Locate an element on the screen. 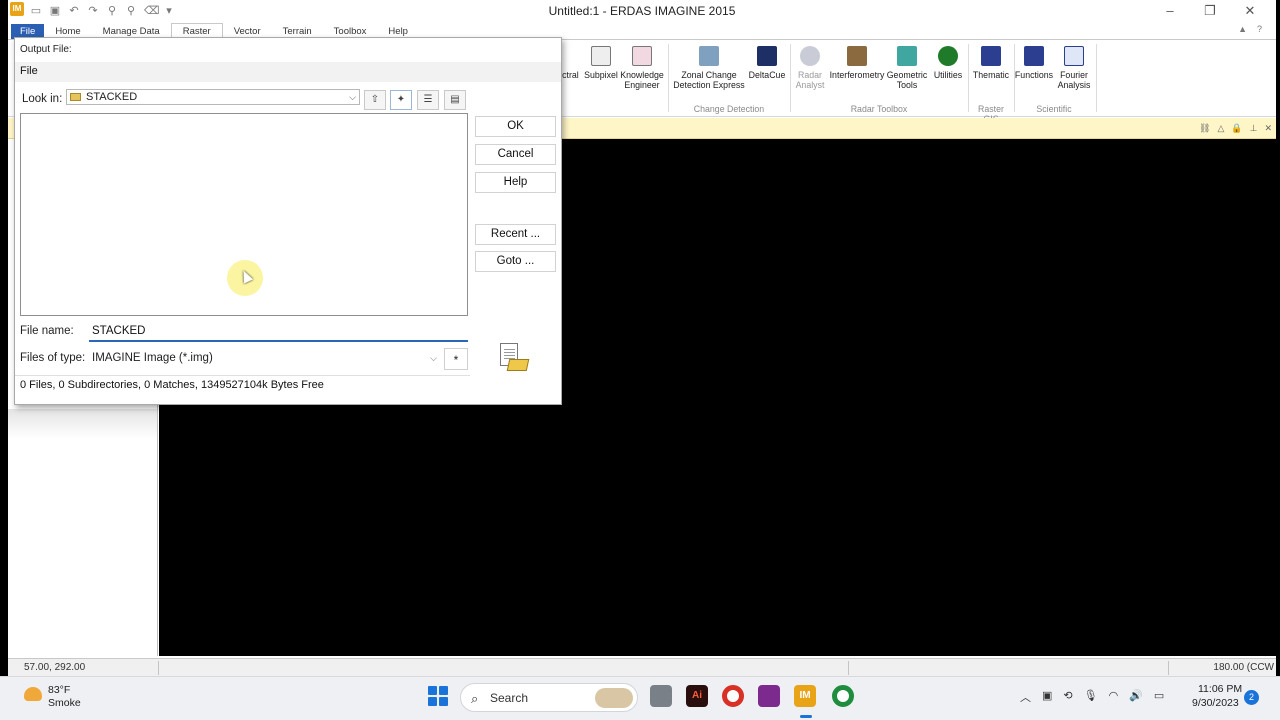 Image resolution: width=1280 pixels, height=720 pixels. ribbon-button-radar-analyst: Radar Analyst is located at coordinates (810, 68).